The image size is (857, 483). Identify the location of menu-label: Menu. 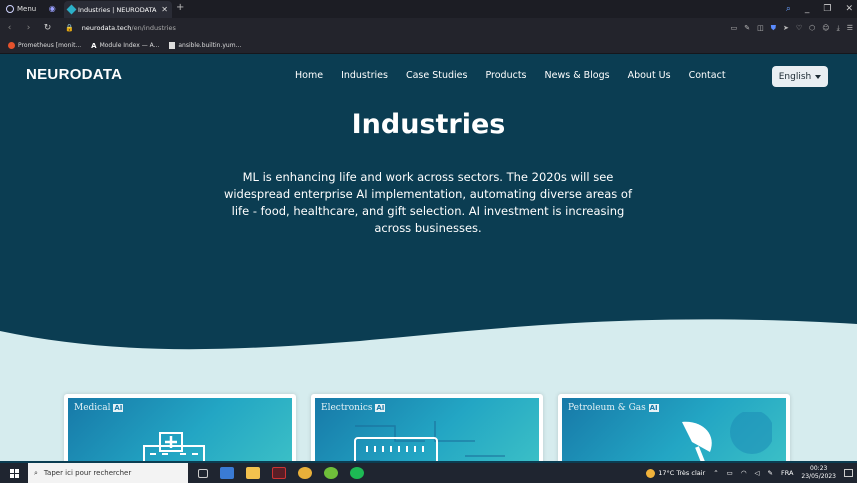
(27, 9).